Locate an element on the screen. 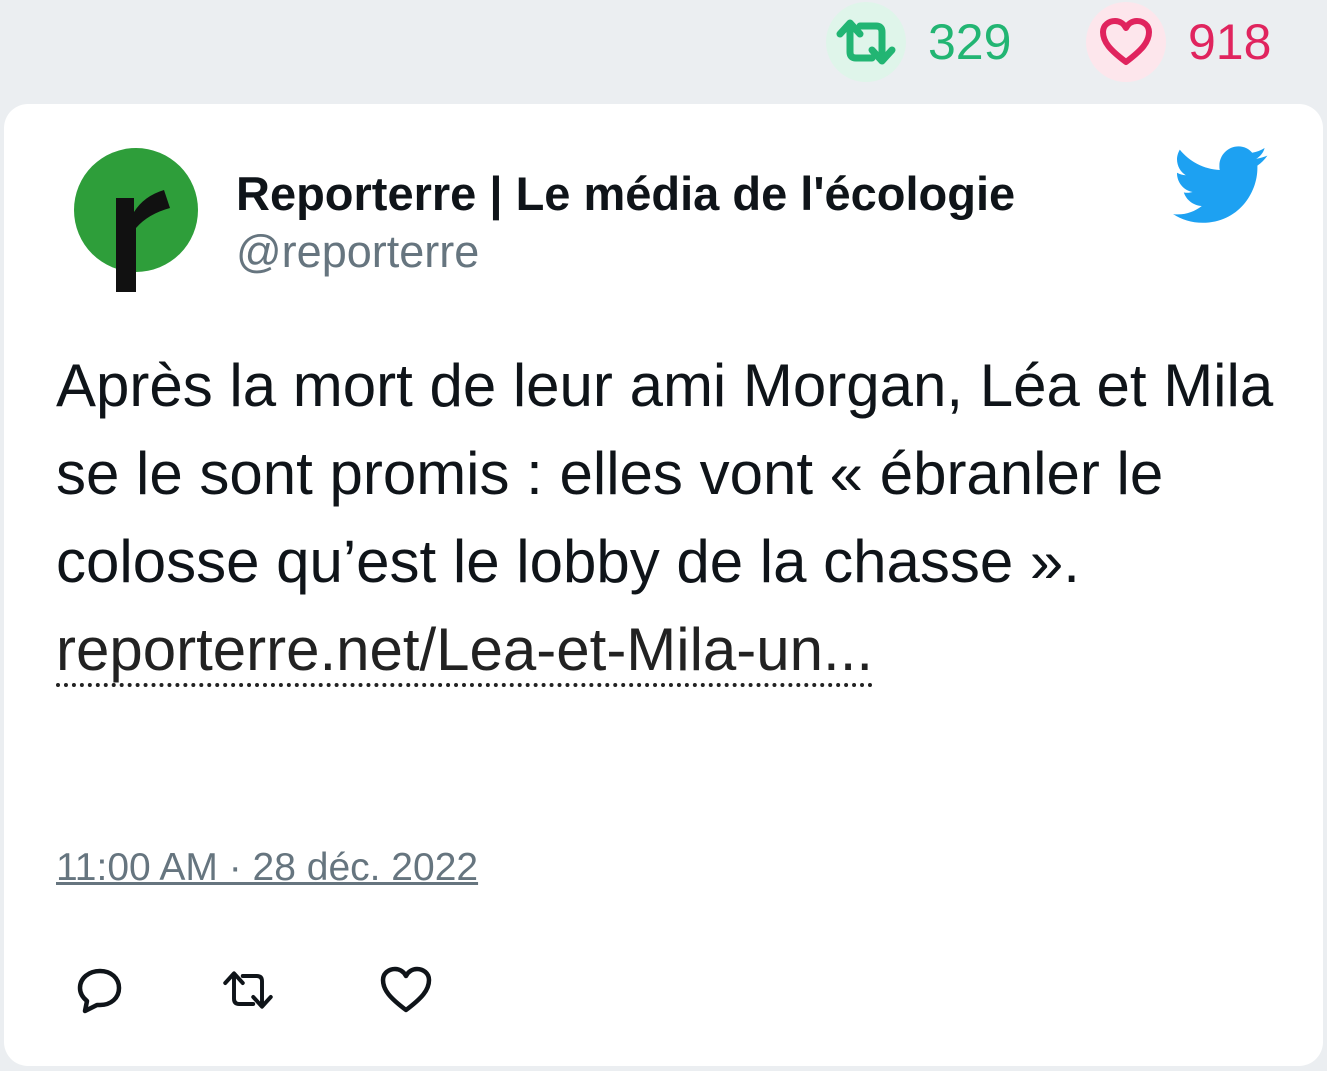 This screenshot has width=1327, height=1071. author-handle: @reporterre is located at coordinates (357, 252).